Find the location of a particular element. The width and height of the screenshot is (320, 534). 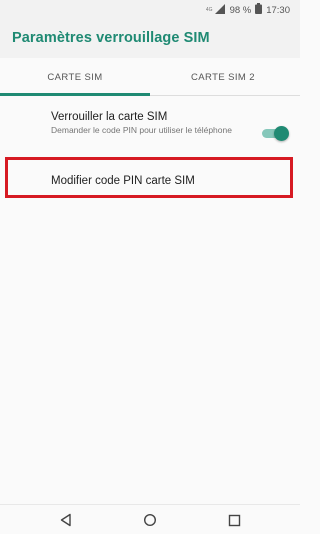

app-bar: Paramètres verrouillage SIM is located at coordinates (150, 38).